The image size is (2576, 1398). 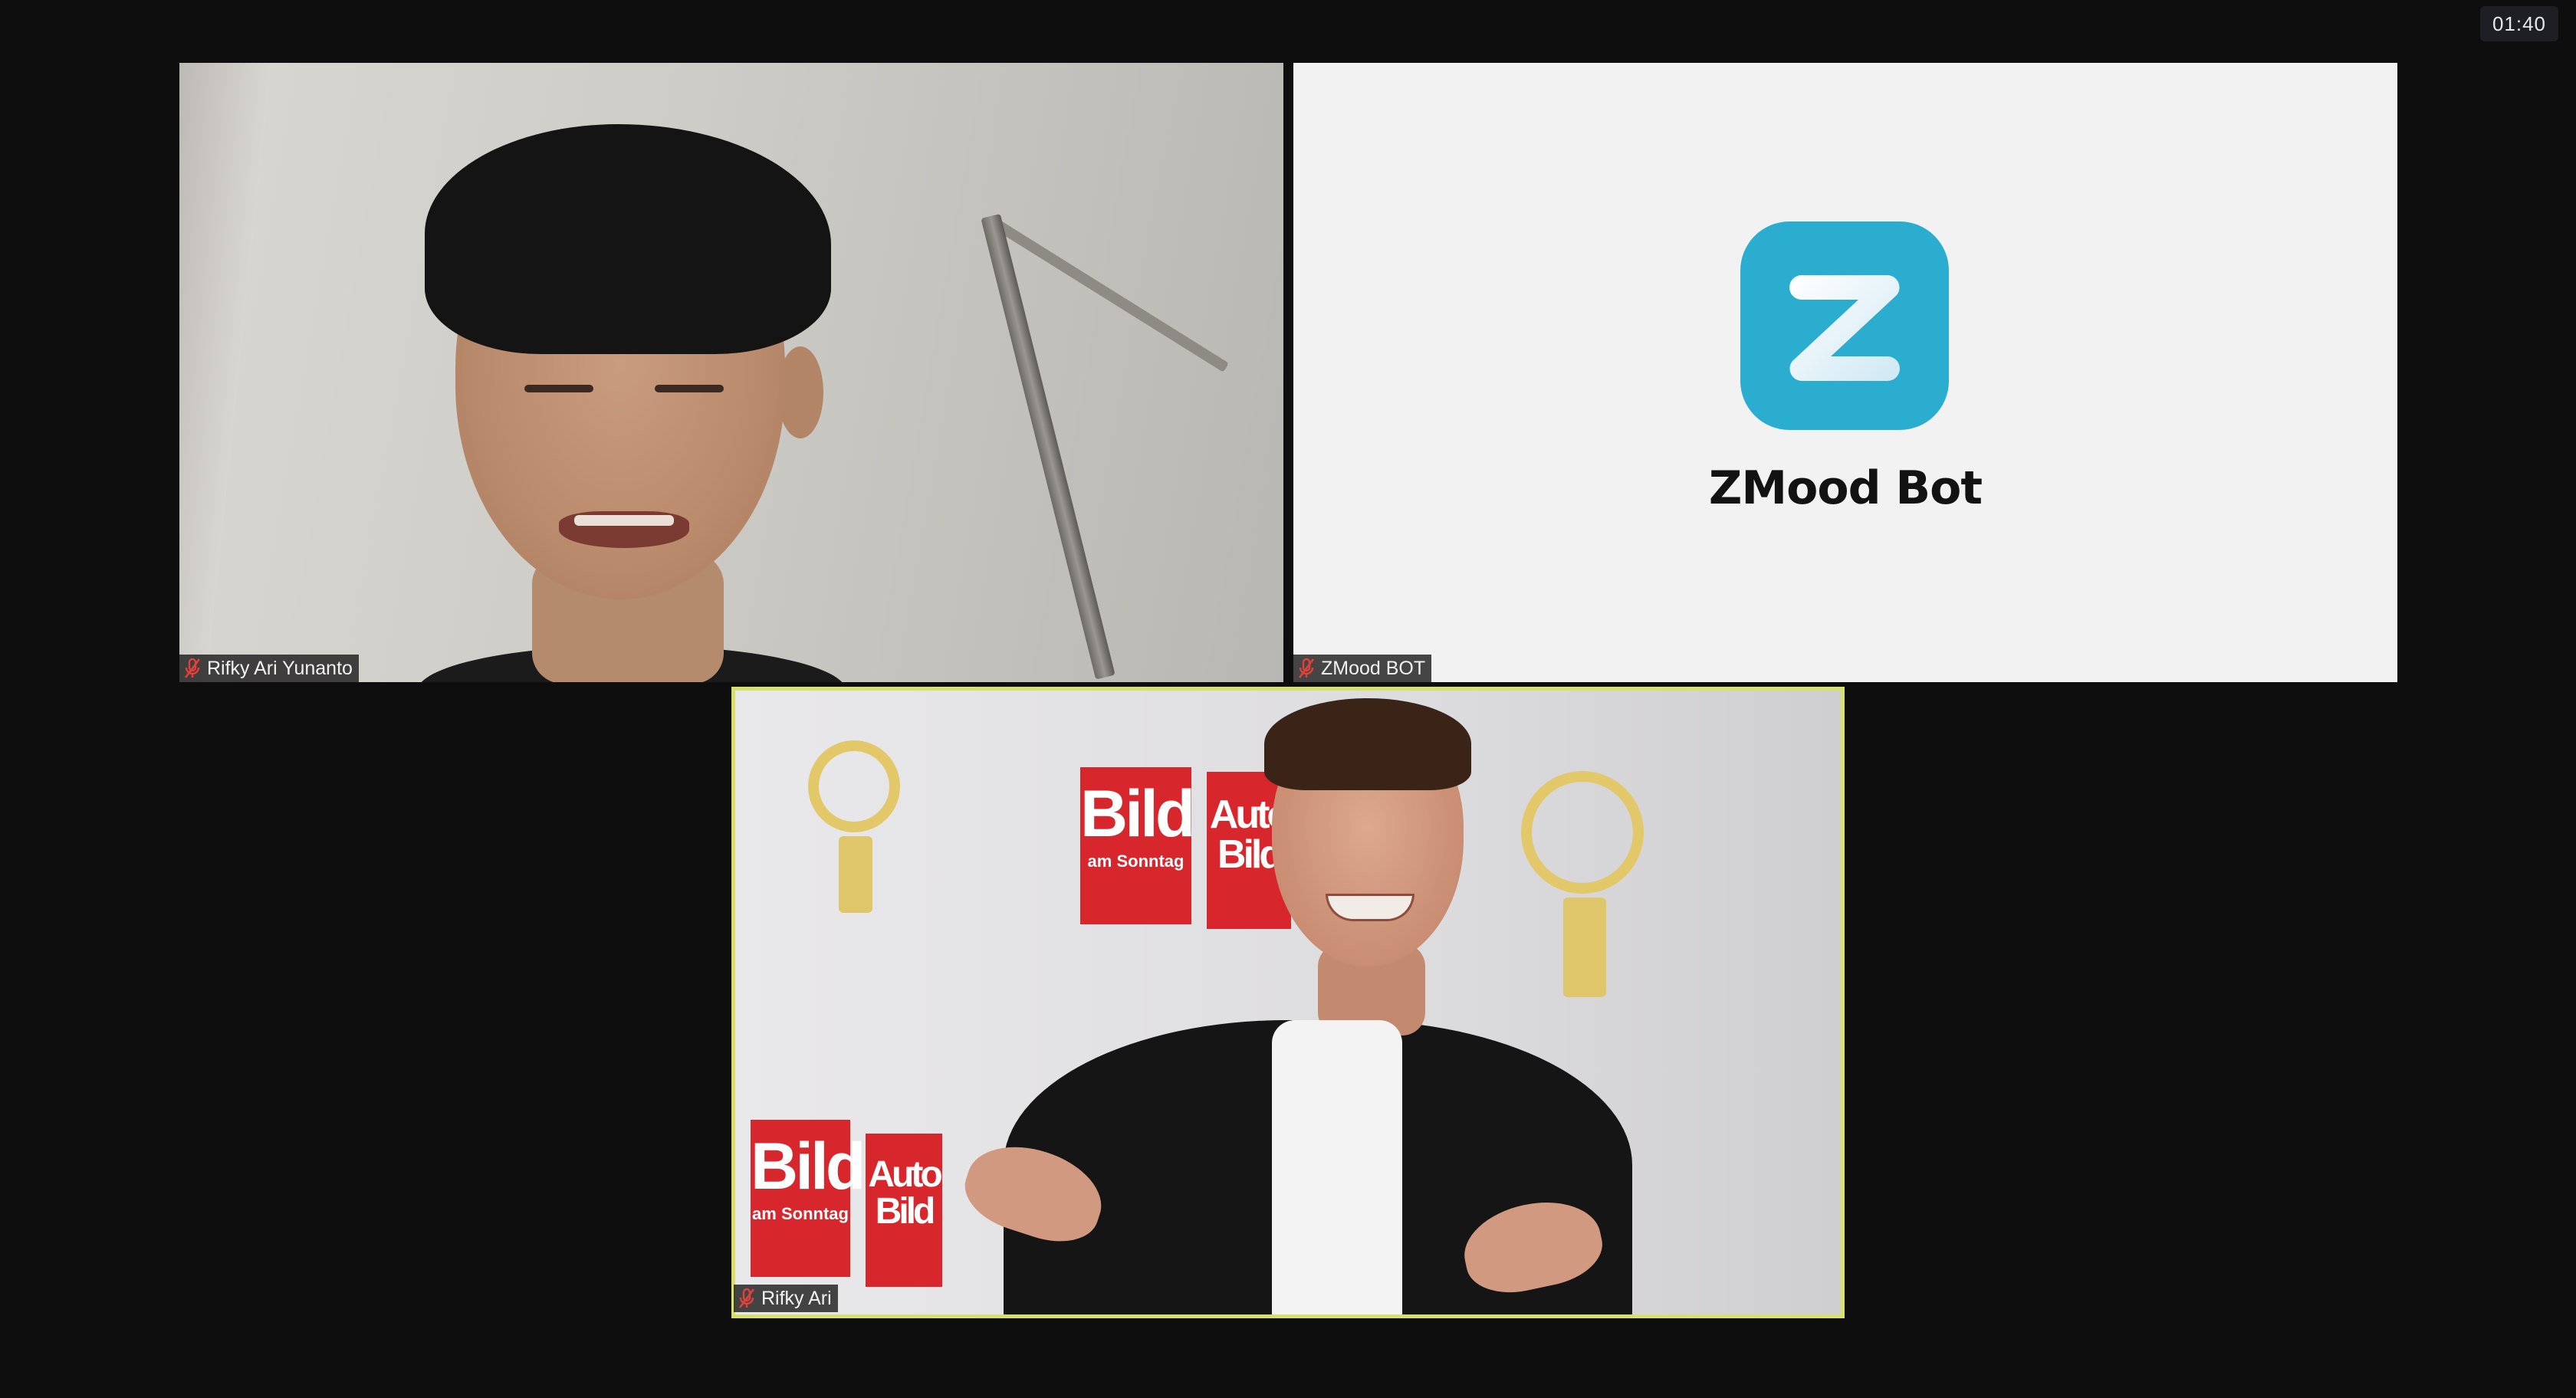 What do you see at coordinates (280, 668) in the screenshot?
I see `participant-name: Rifky Ari Yunanto` at bounding box center [280, 668].